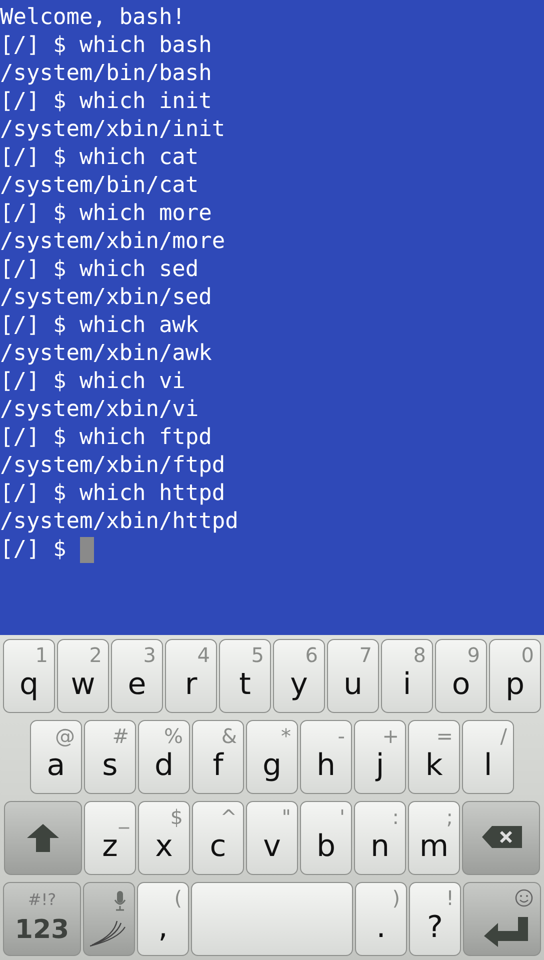 The image size is (544, 960). Describe the element at coordinates (286, 736) in the screenshot. I see `key-hint: *` at that location.